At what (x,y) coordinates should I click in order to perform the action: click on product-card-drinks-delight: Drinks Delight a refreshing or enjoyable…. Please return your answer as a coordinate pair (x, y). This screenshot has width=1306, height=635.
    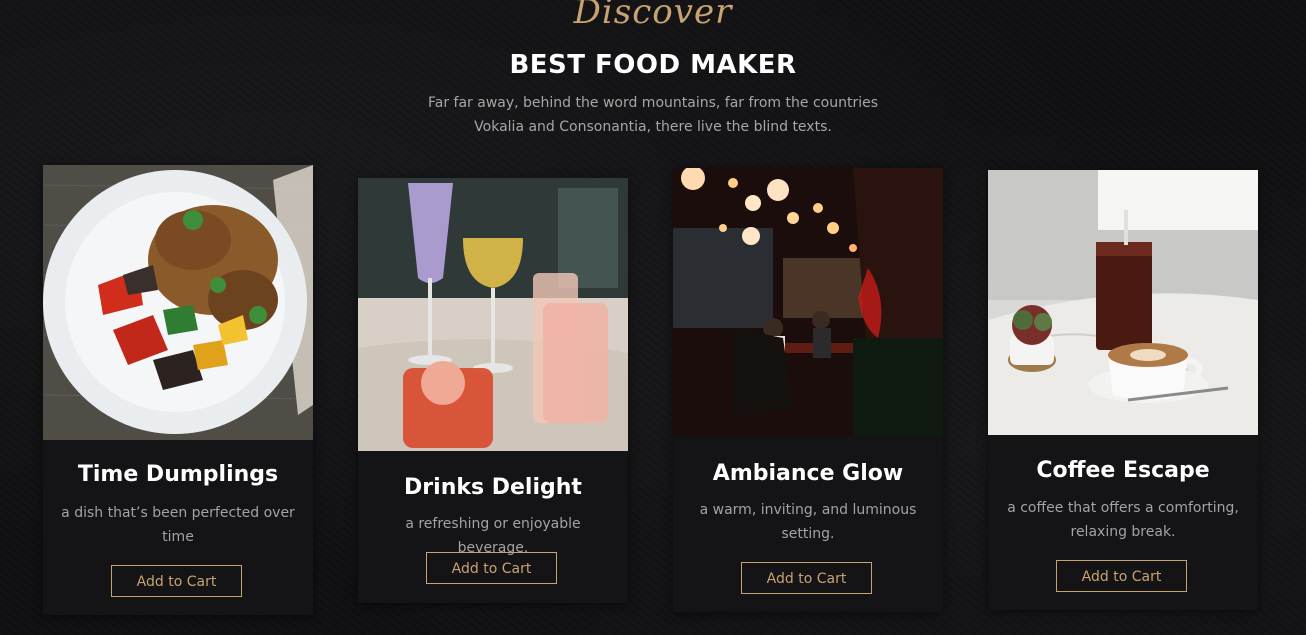
    Looking at the image, I should click on (493, 390).